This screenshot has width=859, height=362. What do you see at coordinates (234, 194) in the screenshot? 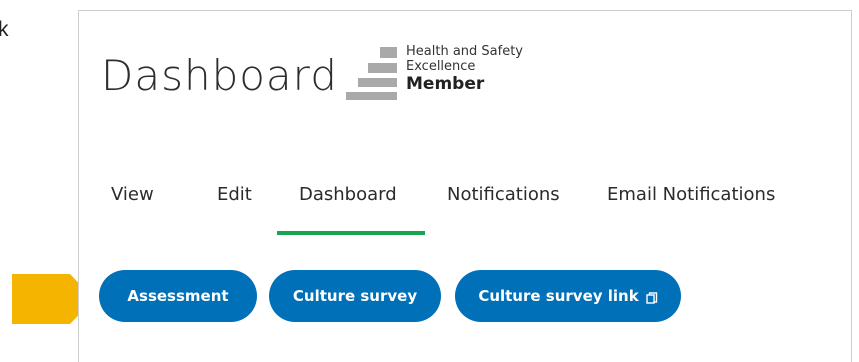
I see `tab-edit: Edit` at bounding box center [234, 194].